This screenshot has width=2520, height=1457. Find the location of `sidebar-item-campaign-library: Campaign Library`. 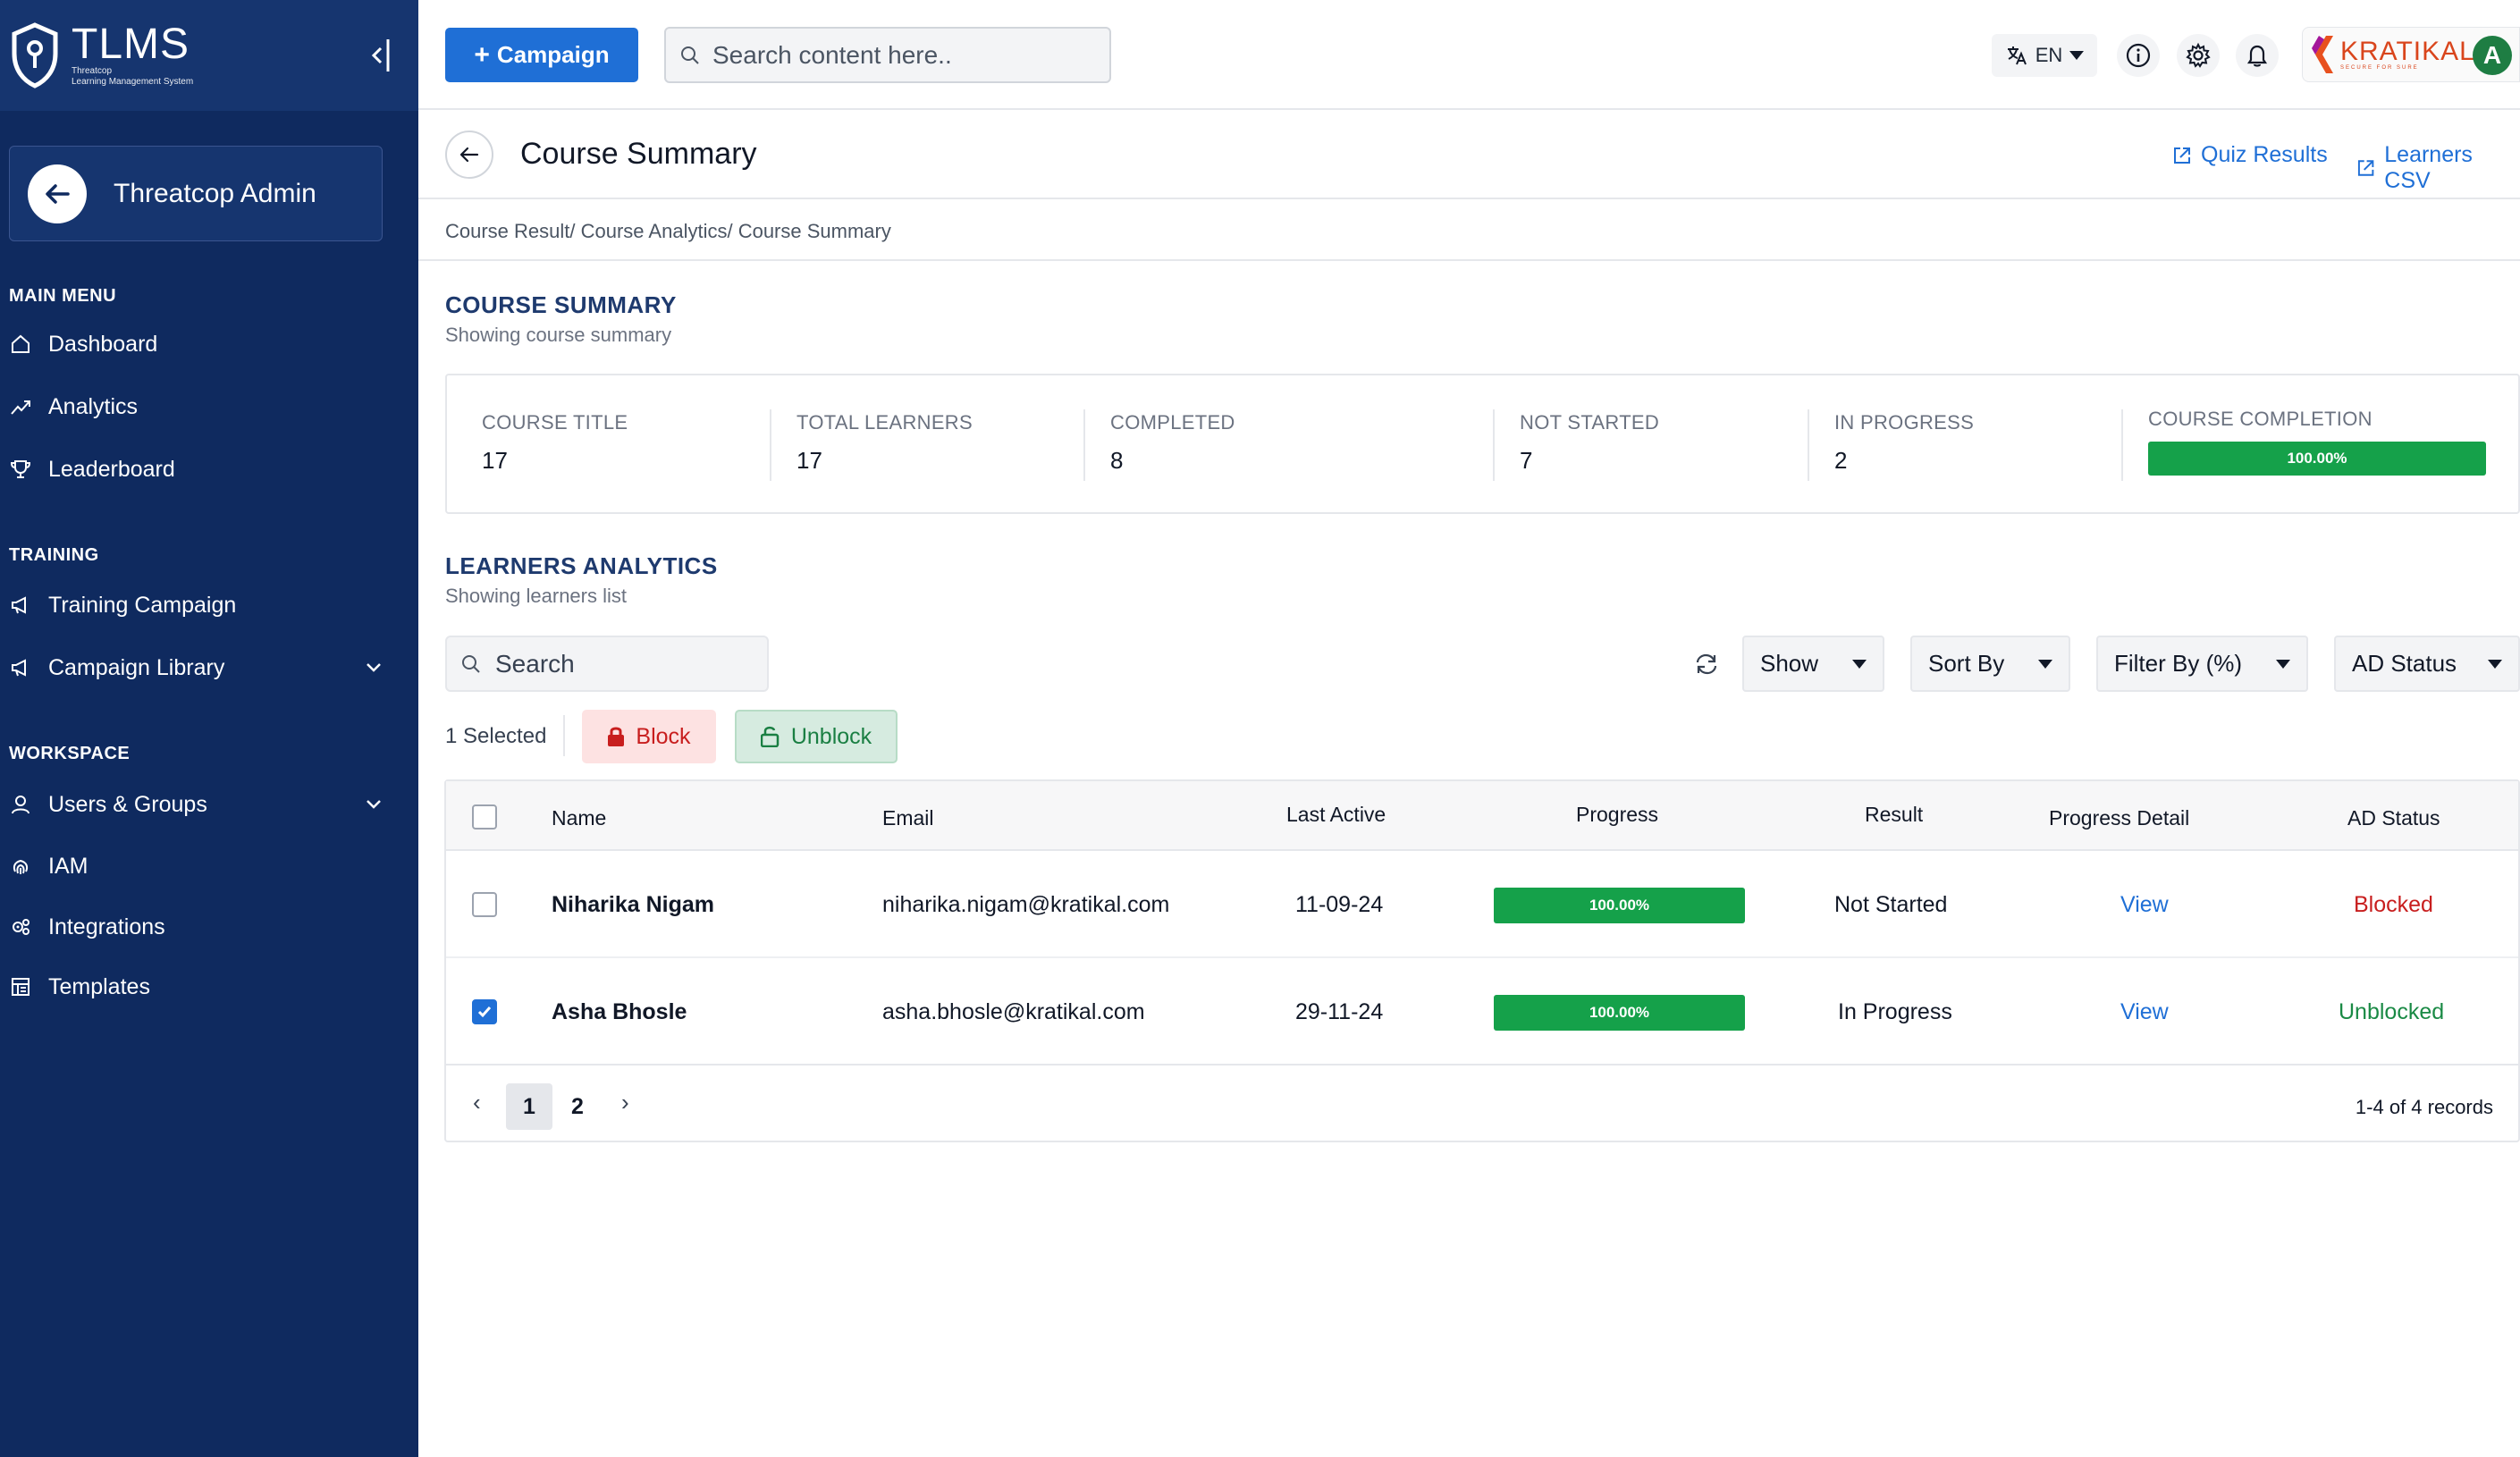

sidebar-item-campaign-library: Campaign Library is located at coordinates (196, 667).